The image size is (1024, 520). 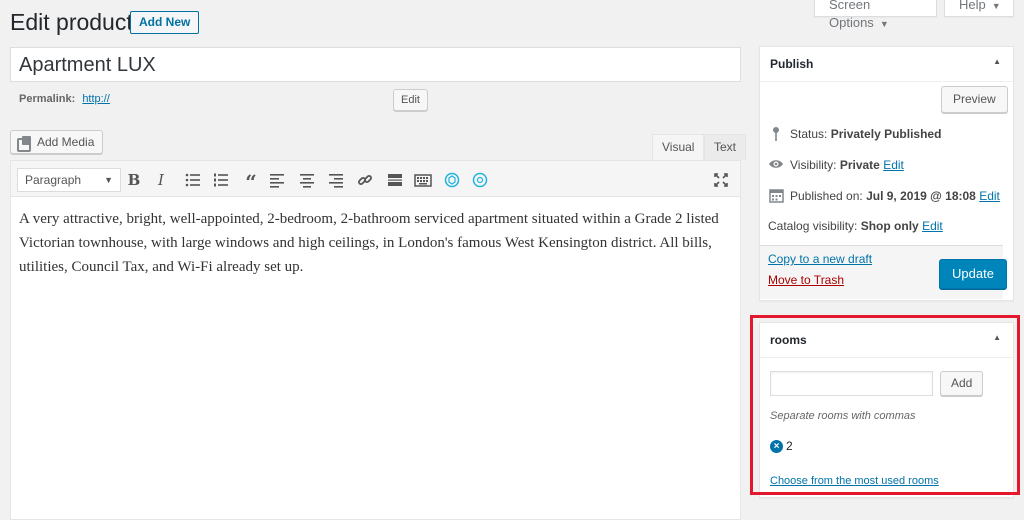 I want to click on read-more-icon, so click(x=395, y=180).